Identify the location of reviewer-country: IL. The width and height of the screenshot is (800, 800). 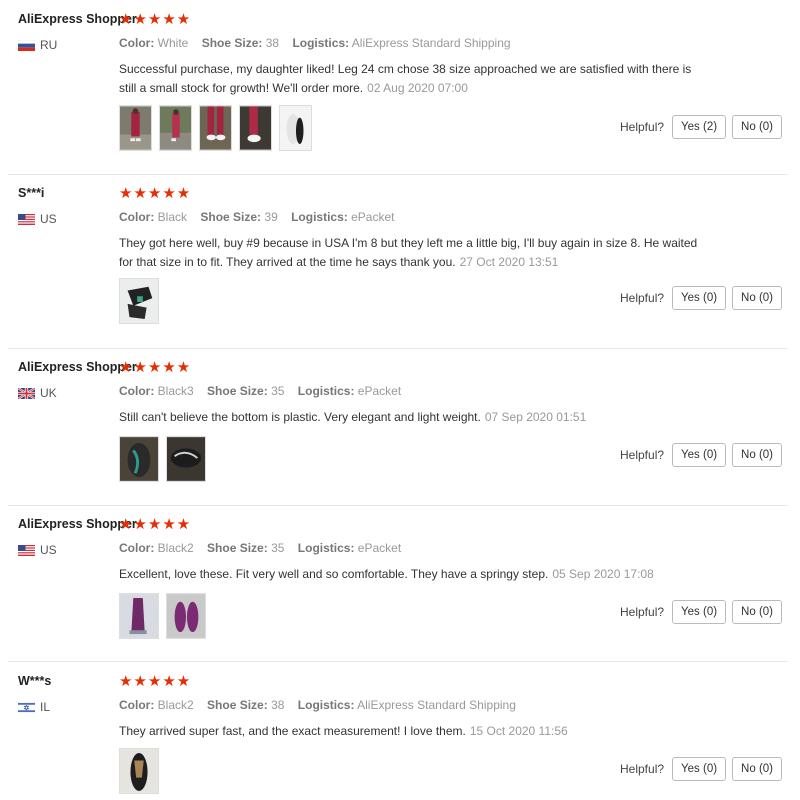
(34, 707).